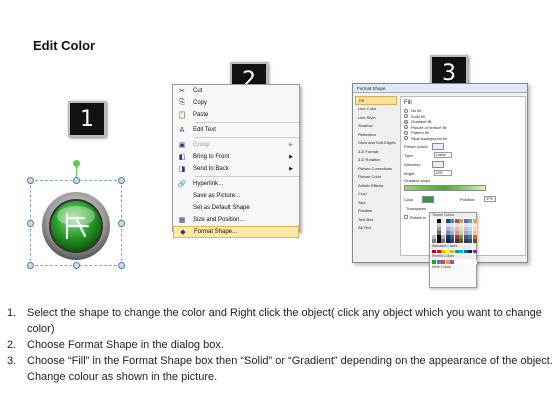  Describe the element at coordinates (76, 214) in the screenshot. I see `selected-shape` at that location.